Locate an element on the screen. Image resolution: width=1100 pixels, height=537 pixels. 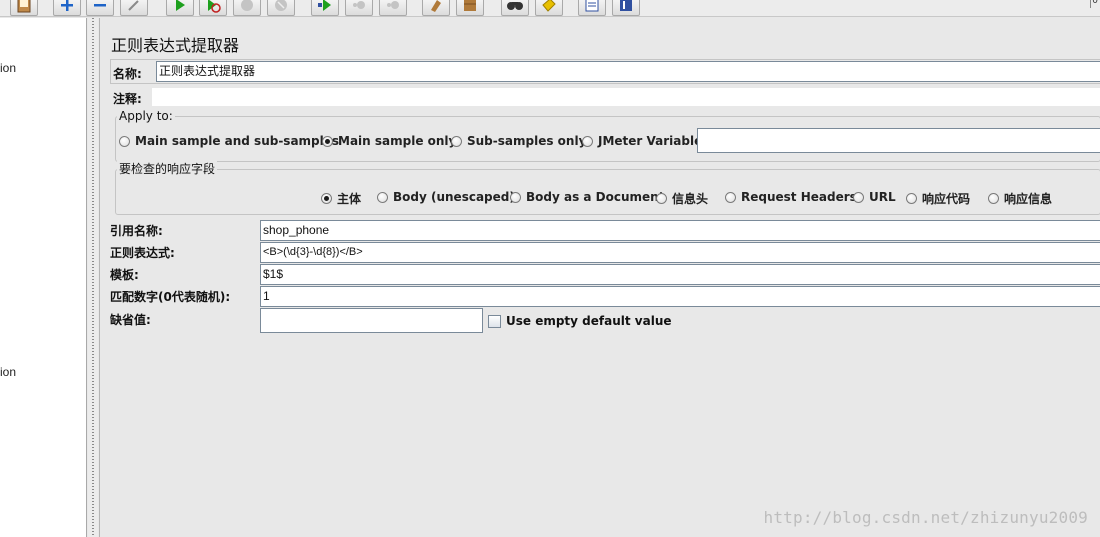
toolbar-right-text: 0 is located at coordinates (1095, 3).